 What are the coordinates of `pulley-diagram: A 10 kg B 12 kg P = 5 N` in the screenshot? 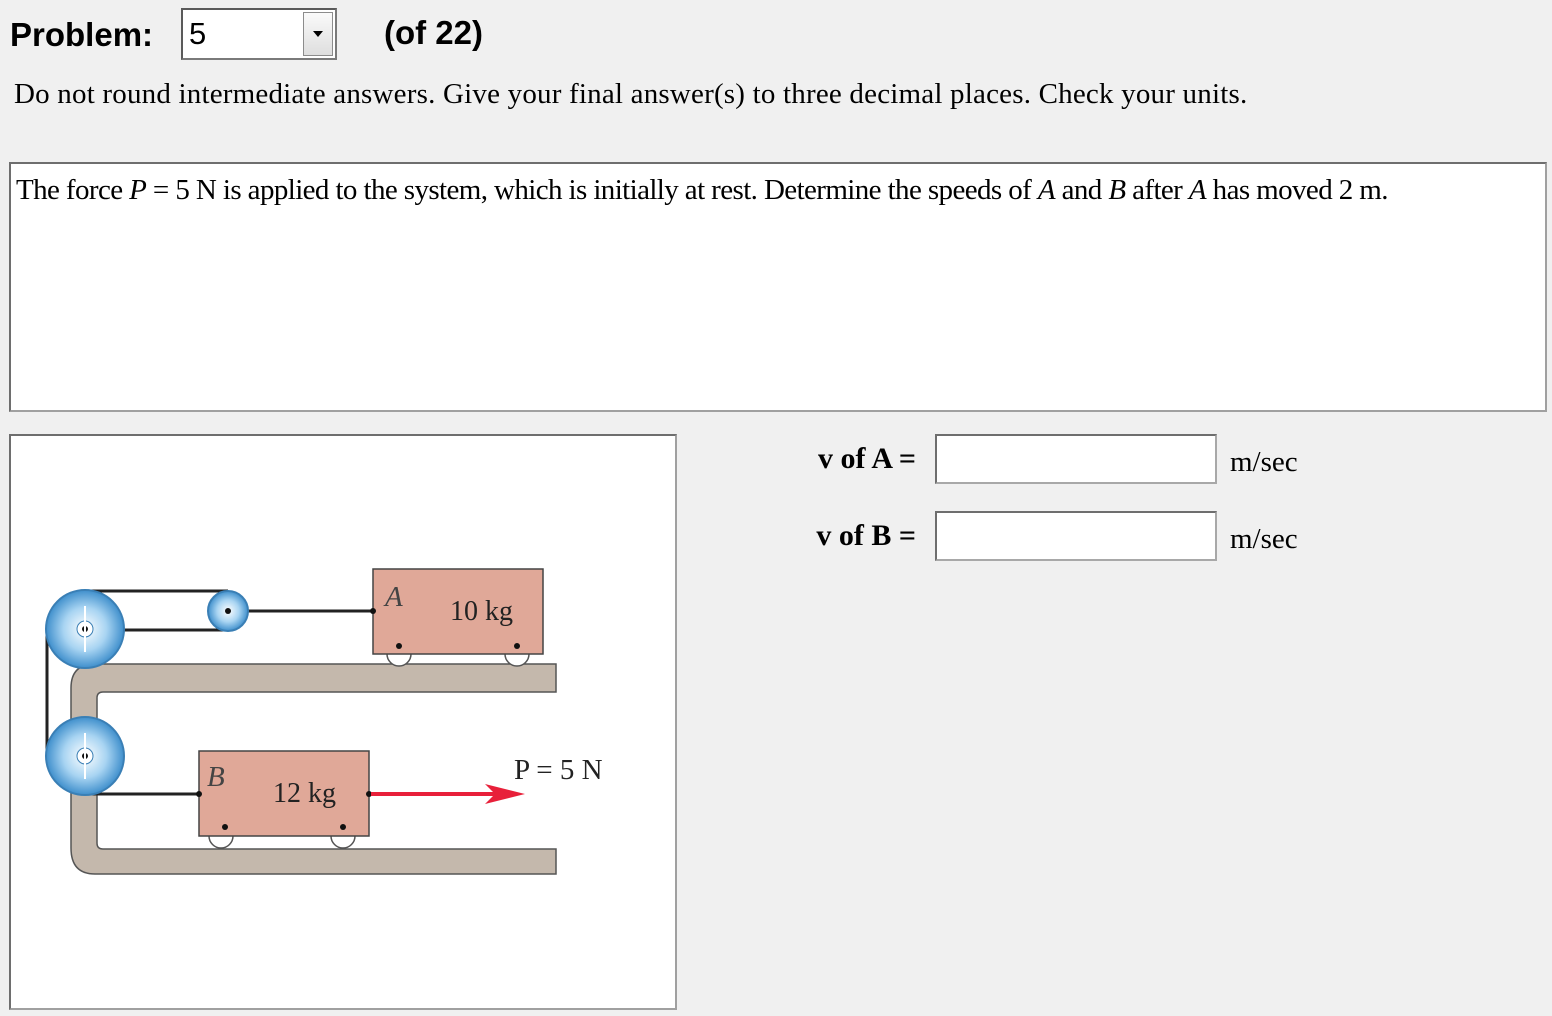 It's located at (324, 721).